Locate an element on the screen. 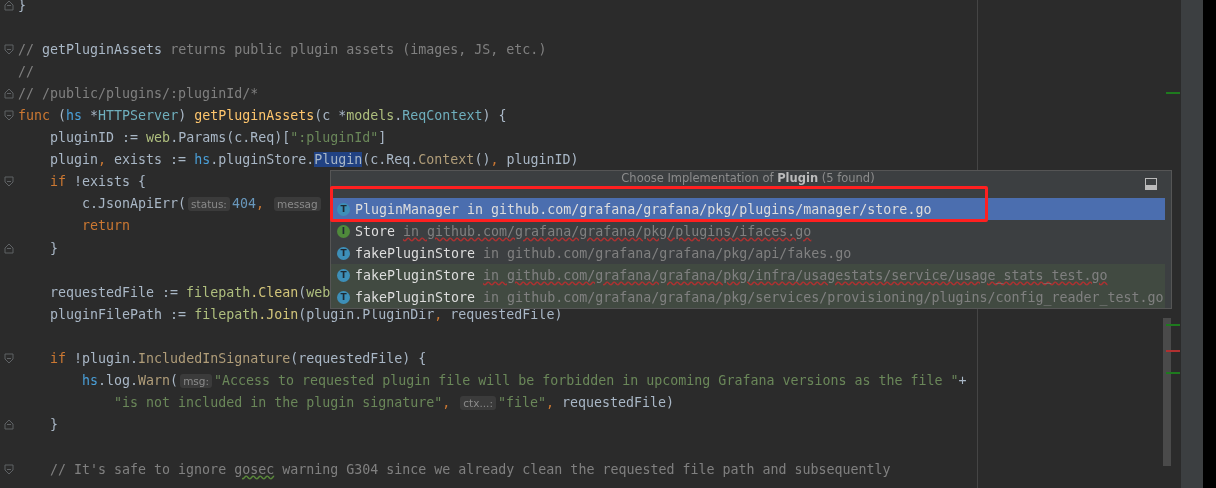 Image resolution: width=1216 pixels, height=488 pixels. code-text: plugin, exists := hs.pluginStore.Plugin(c.Req.Context(), pluginID) is located at coordinates (314, 160).